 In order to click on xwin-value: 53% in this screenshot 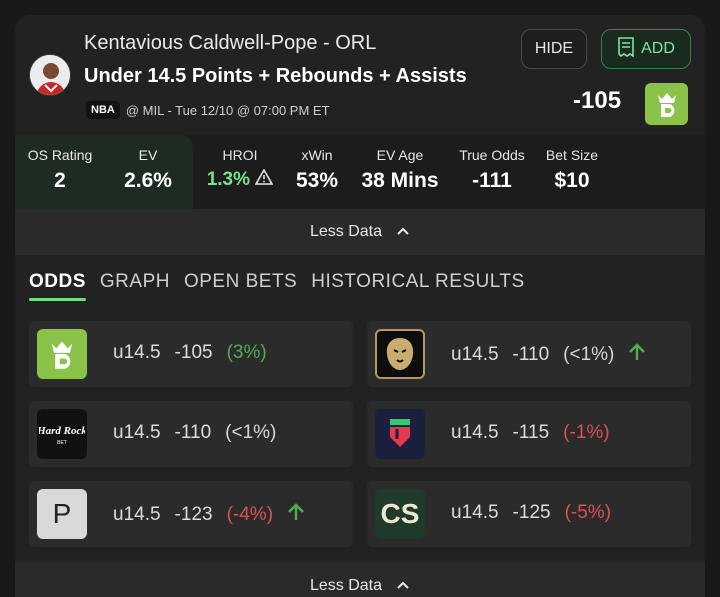, I will do `click(317, 180)`.